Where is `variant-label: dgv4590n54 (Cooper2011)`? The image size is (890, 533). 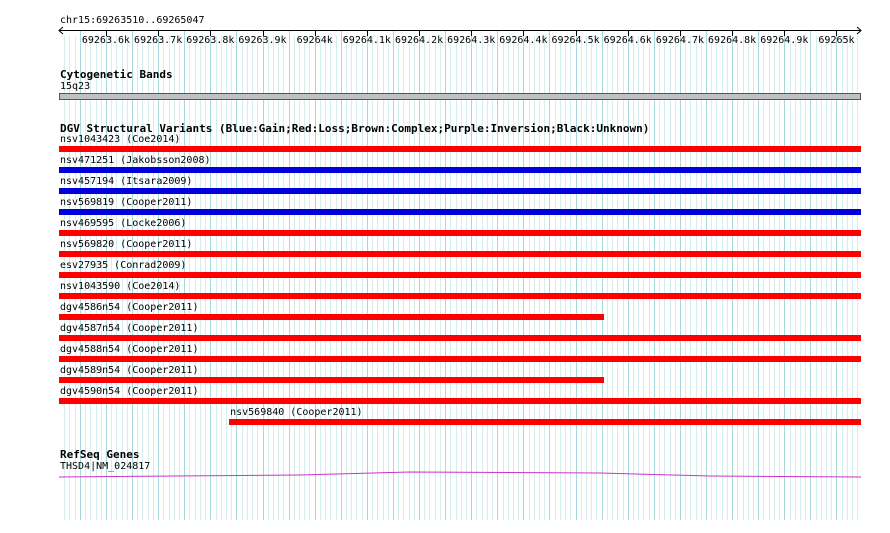 variant-label: dgv4590n54 (Cooper2011) is located at coordinates (129, 392).